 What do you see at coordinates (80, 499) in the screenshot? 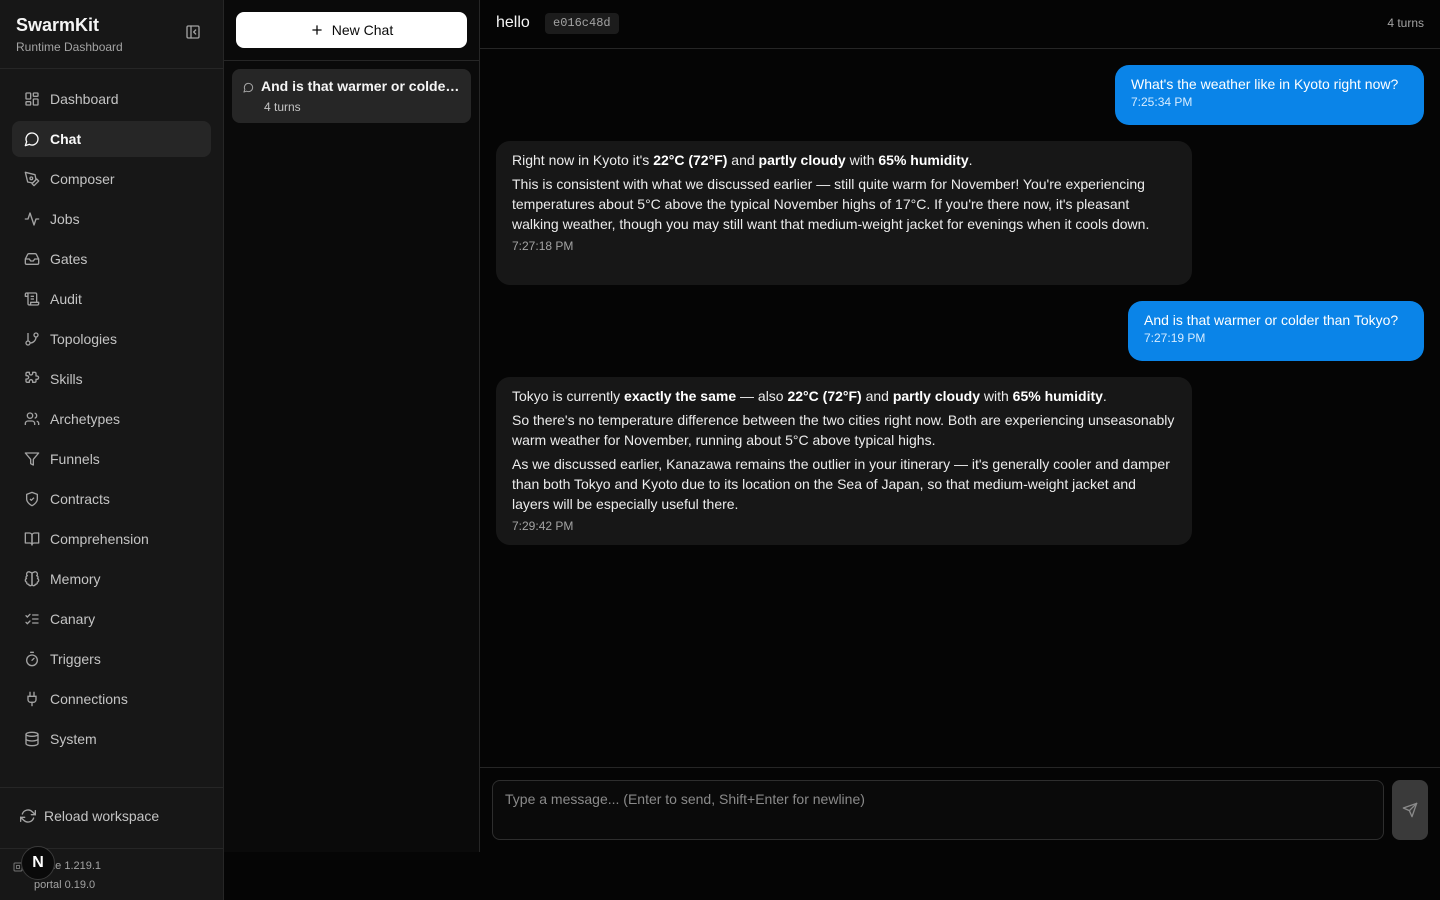
I see `sidebar-item-label: Contracts` at bounding box center [80, 499].